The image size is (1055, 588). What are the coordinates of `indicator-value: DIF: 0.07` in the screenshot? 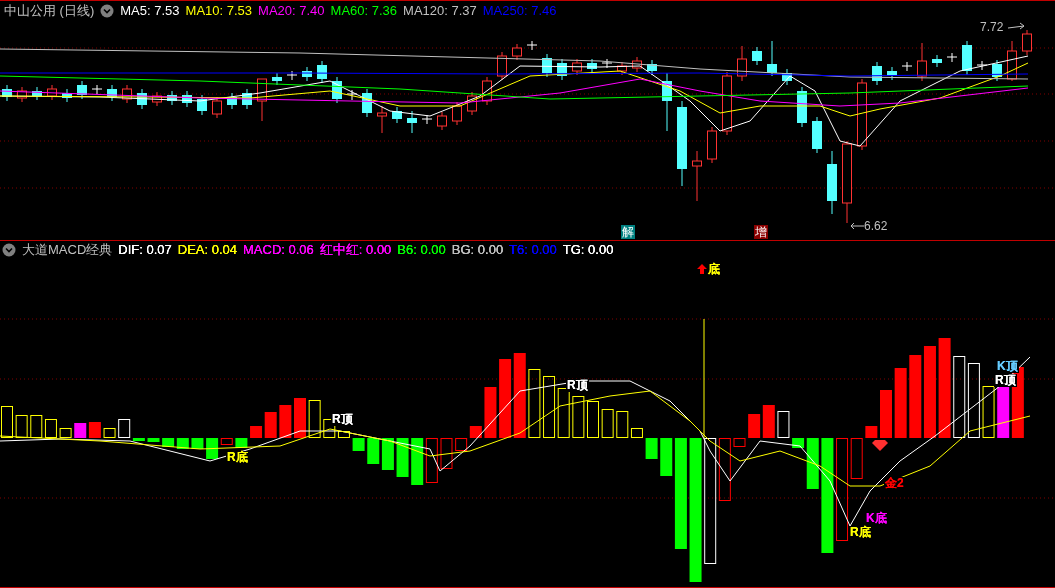 It's located at (145, 250).